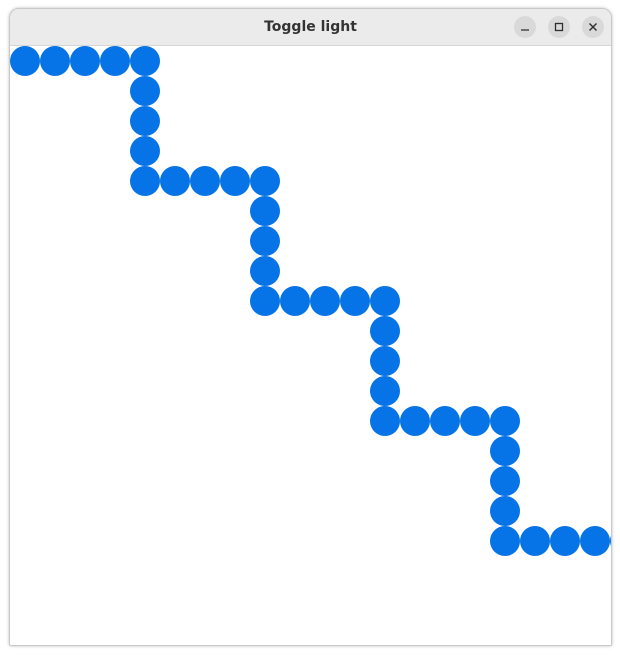 This screenshot has height=655, width=620. Describe the element at coordinates (310, 27) in the screenshot. I see `title-bar: Toggle light` at that location.